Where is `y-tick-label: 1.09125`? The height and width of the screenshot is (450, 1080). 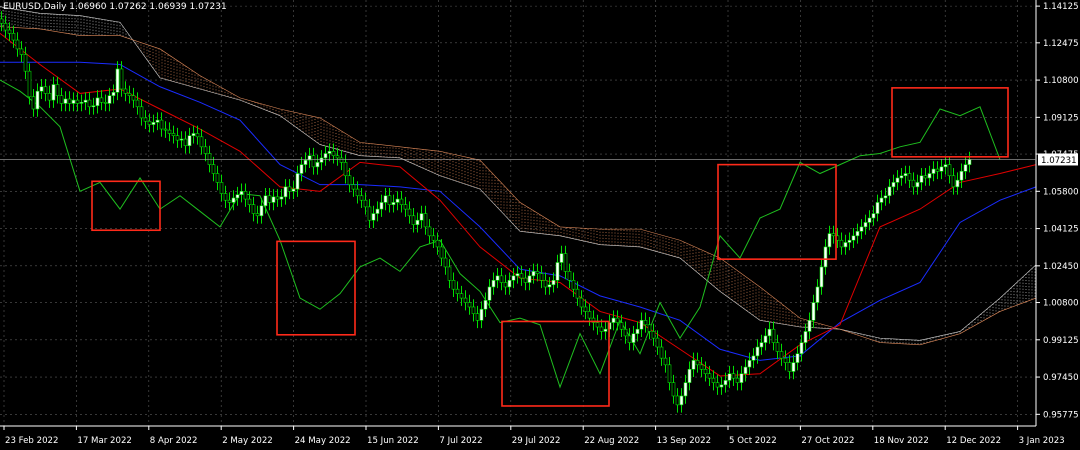 y-tick-label: 1.09125 is located at coordinates (1061, 118).